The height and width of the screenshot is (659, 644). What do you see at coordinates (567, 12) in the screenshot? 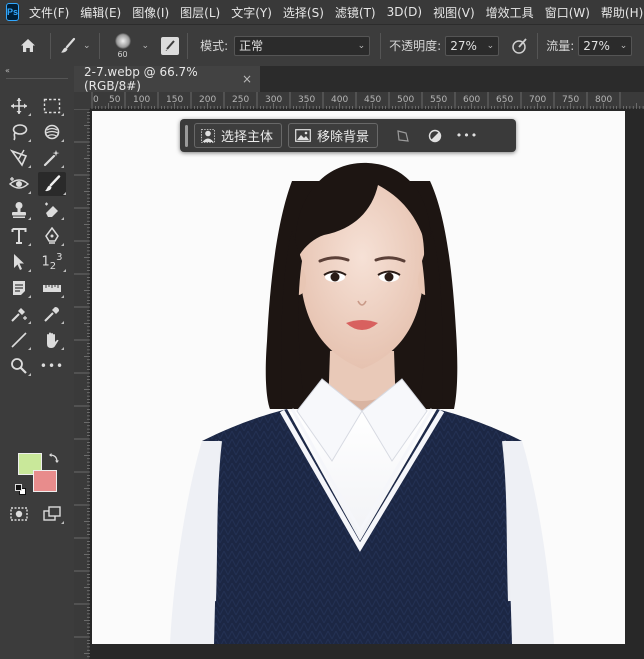
I see `menu-window: 窗口(W)` at bounding box center [567, 12].